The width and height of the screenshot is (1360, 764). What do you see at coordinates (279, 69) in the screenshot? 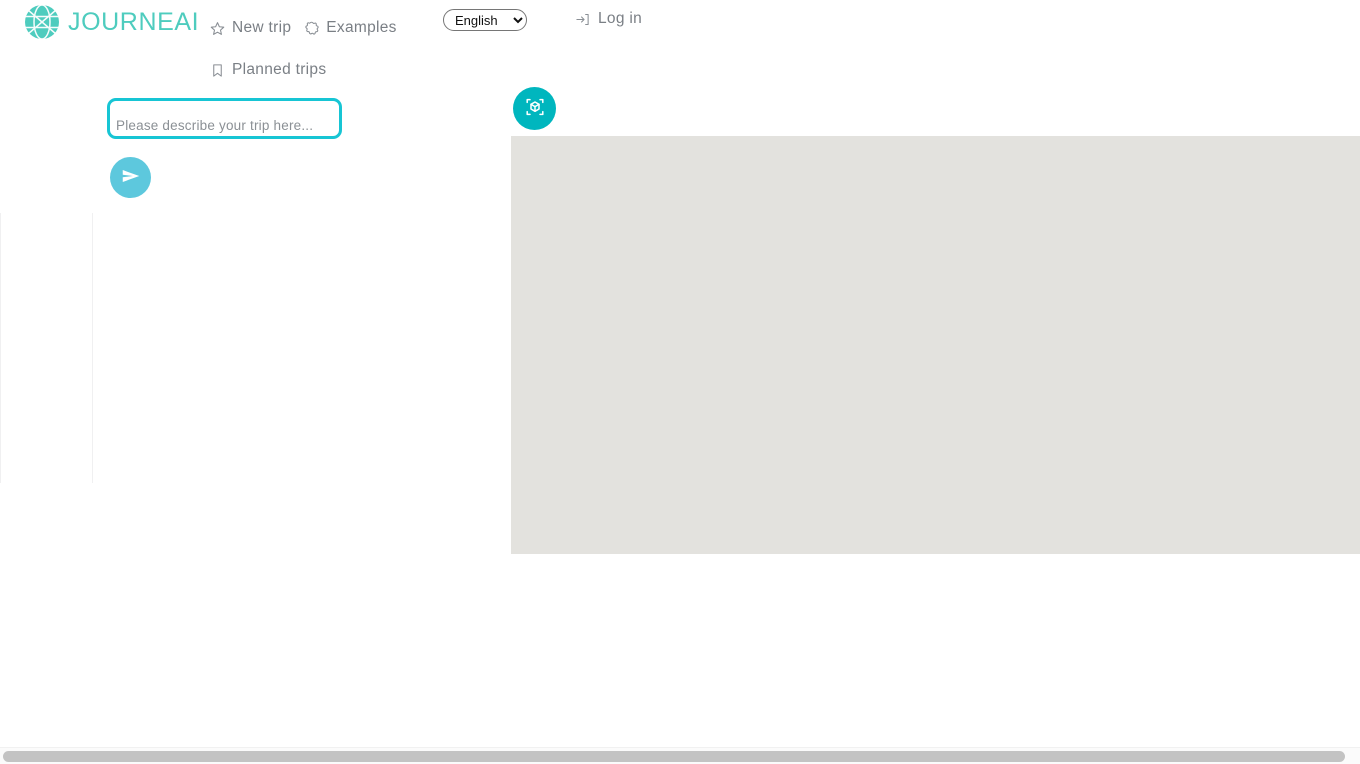
I see `nav-item-label: Planned trips` at bounding box center [279, 69].